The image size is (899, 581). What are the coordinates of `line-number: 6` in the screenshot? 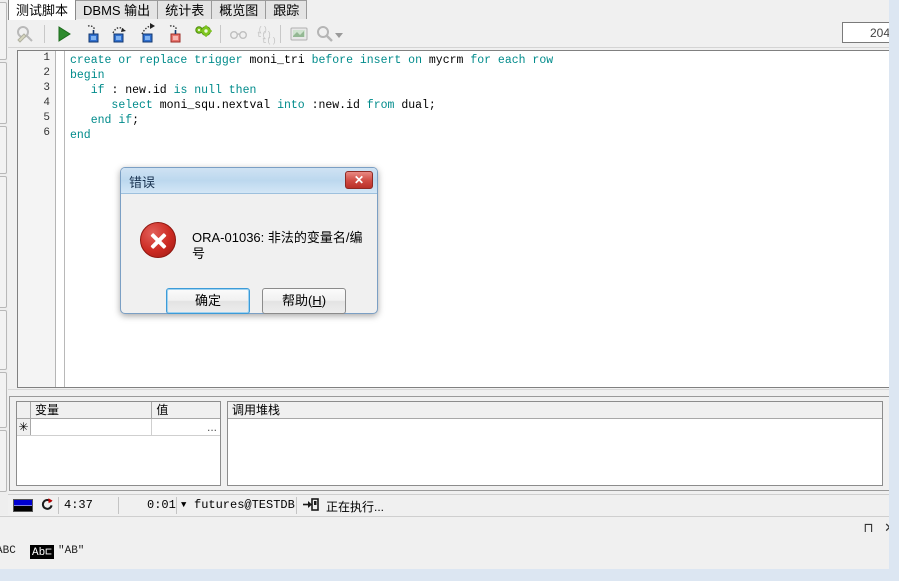 It's located at (46, 133).